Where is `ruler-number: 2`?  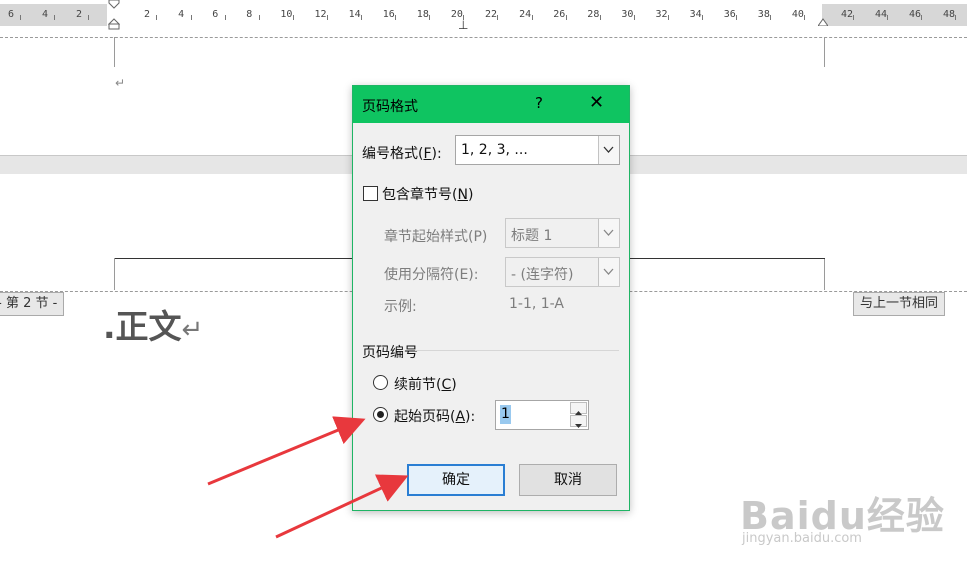 ruler-number: 2 is located at coordinates (147, 14).